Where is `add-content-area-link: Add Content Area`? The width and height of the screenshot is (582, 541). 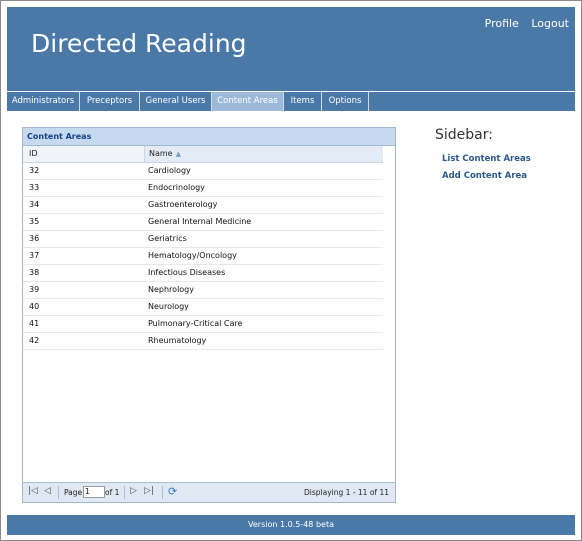 add-content-area-link: Add Content Area is located at coordinates (484, 176).